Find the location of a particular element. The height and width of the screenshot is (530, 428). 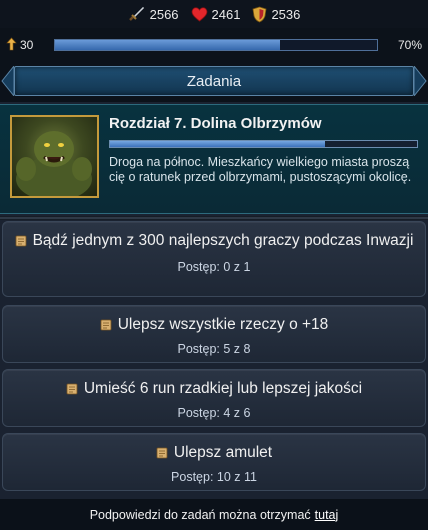

quest-card: Ulepsz amulet Postęp: 10 z 11 is located at coordinates (214, 462).